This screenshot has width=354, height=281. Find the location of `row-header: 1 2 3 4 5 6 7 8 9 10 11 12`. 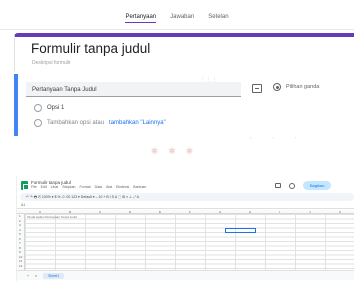

row-header: 1 2 3 4 5 6 7 8 9 10 11 12 is located at coordinates (21, 242).